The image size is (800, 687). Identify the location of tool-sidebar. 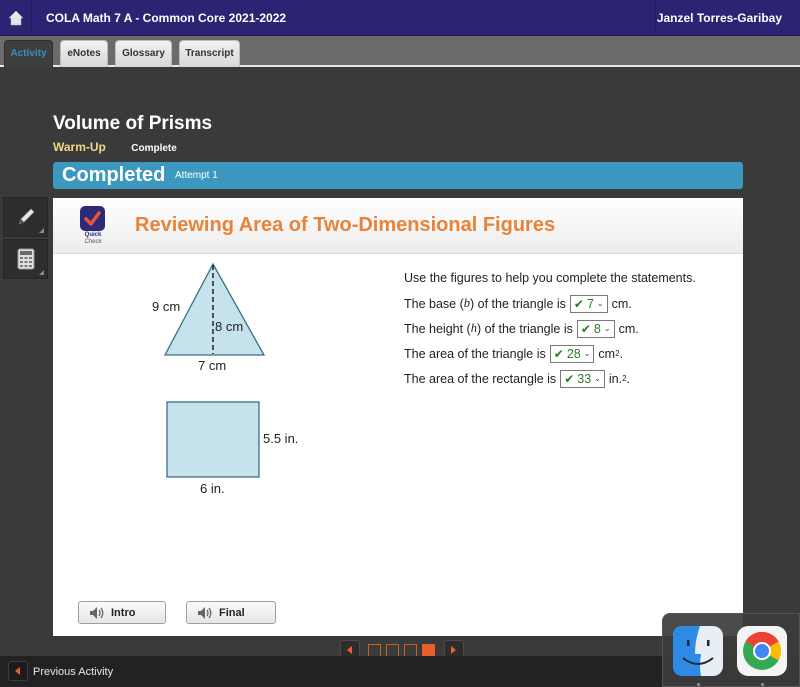
(25, 239).